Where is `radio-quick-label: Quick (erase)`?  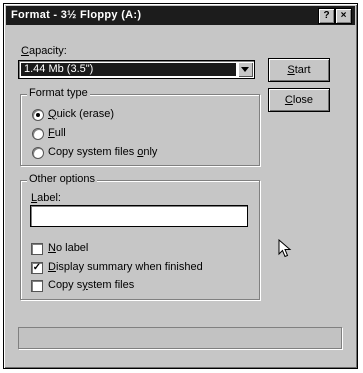 radio-quick-label: Quick (erase) is located at coordinates (81, 114).